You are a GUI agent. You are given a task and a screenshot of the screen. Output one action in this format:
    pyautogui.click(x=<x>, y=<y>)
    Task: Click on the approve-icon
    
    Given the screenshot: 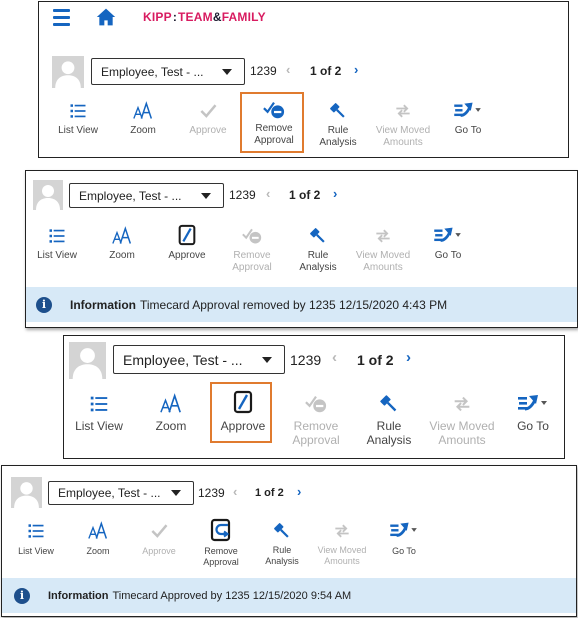 What is the action you would take?
    pyautogui.click(x=187, y=235)
    